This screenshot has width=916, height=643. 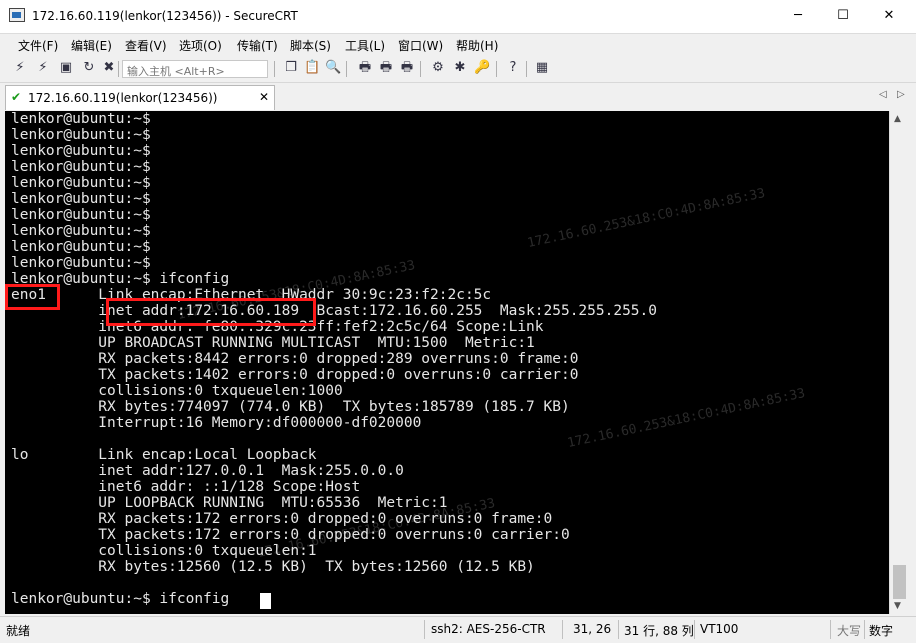 I want to click on status-num-lock: 数字, so click(x=881, y=631).